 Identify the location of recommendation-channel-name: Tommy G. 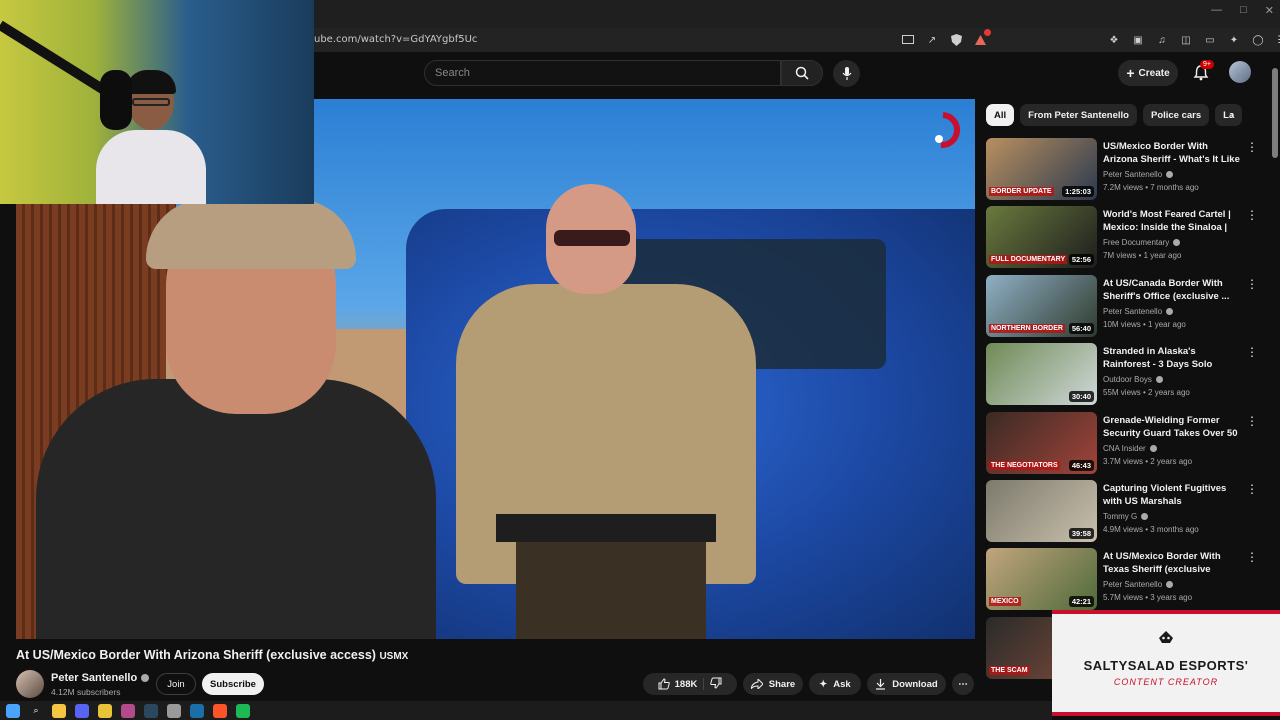
(1120, 516).